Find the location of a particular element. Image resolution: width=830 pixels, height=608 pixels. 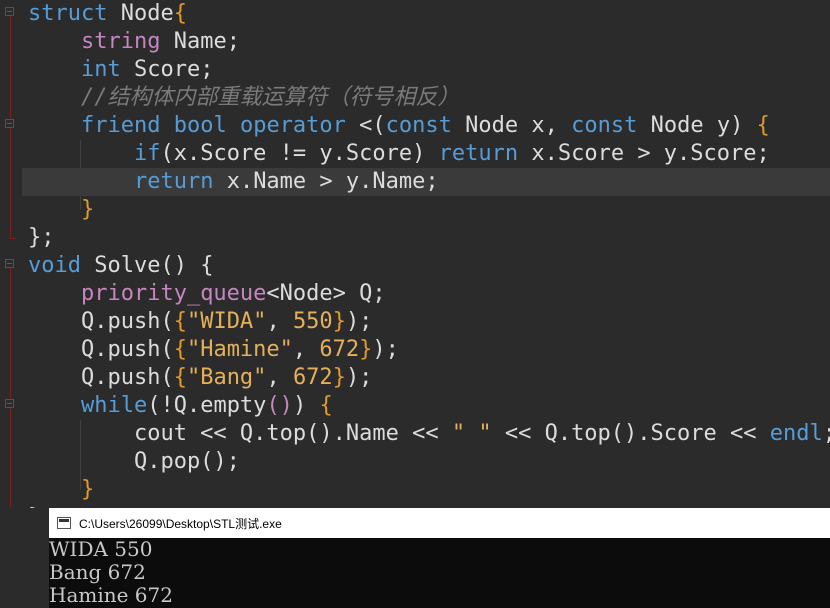

code-token: if is located at coordinates (147, 153).